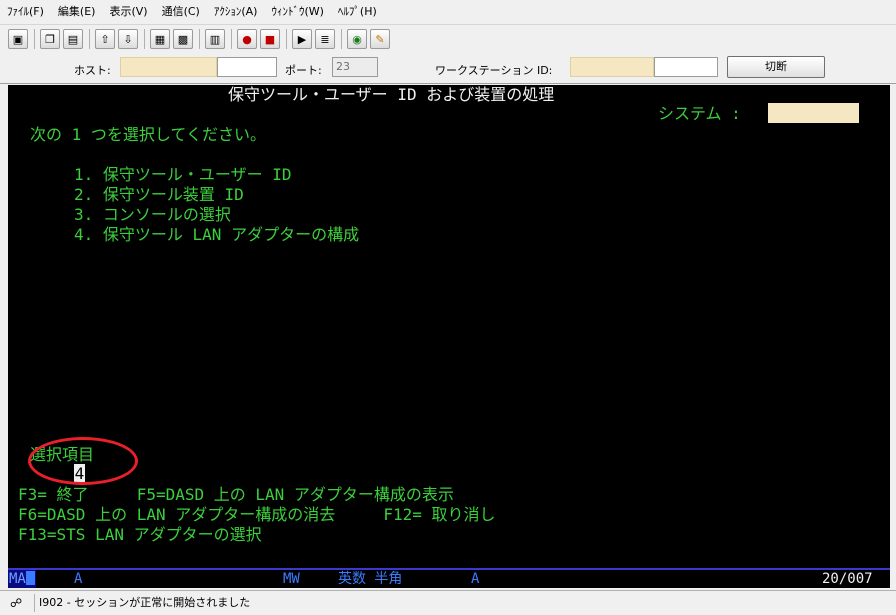  Describe the element at coordinates (181, 12) in the screenshot. I see `menu-communication: 通信(C)` at that location.